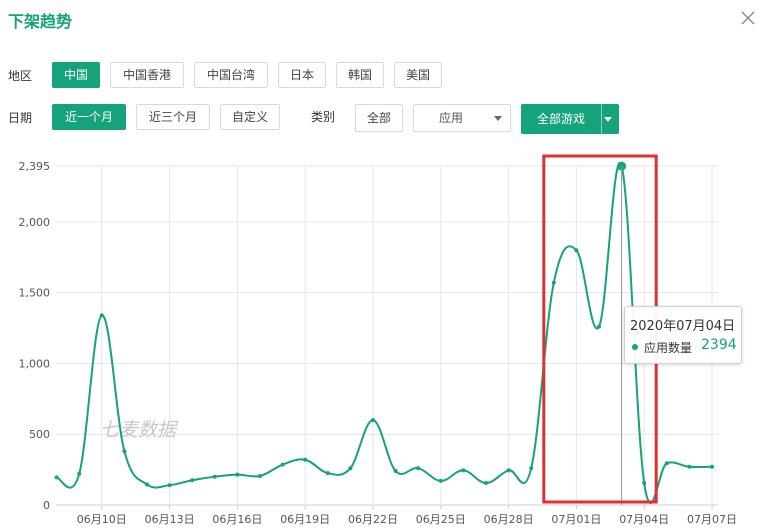 The height and width of the screenshot is (532, 764). What do you see at coordinates (719, 345) in the screenshot?
I see `tooltip-value: 2394` at bounding box center [719, 345].